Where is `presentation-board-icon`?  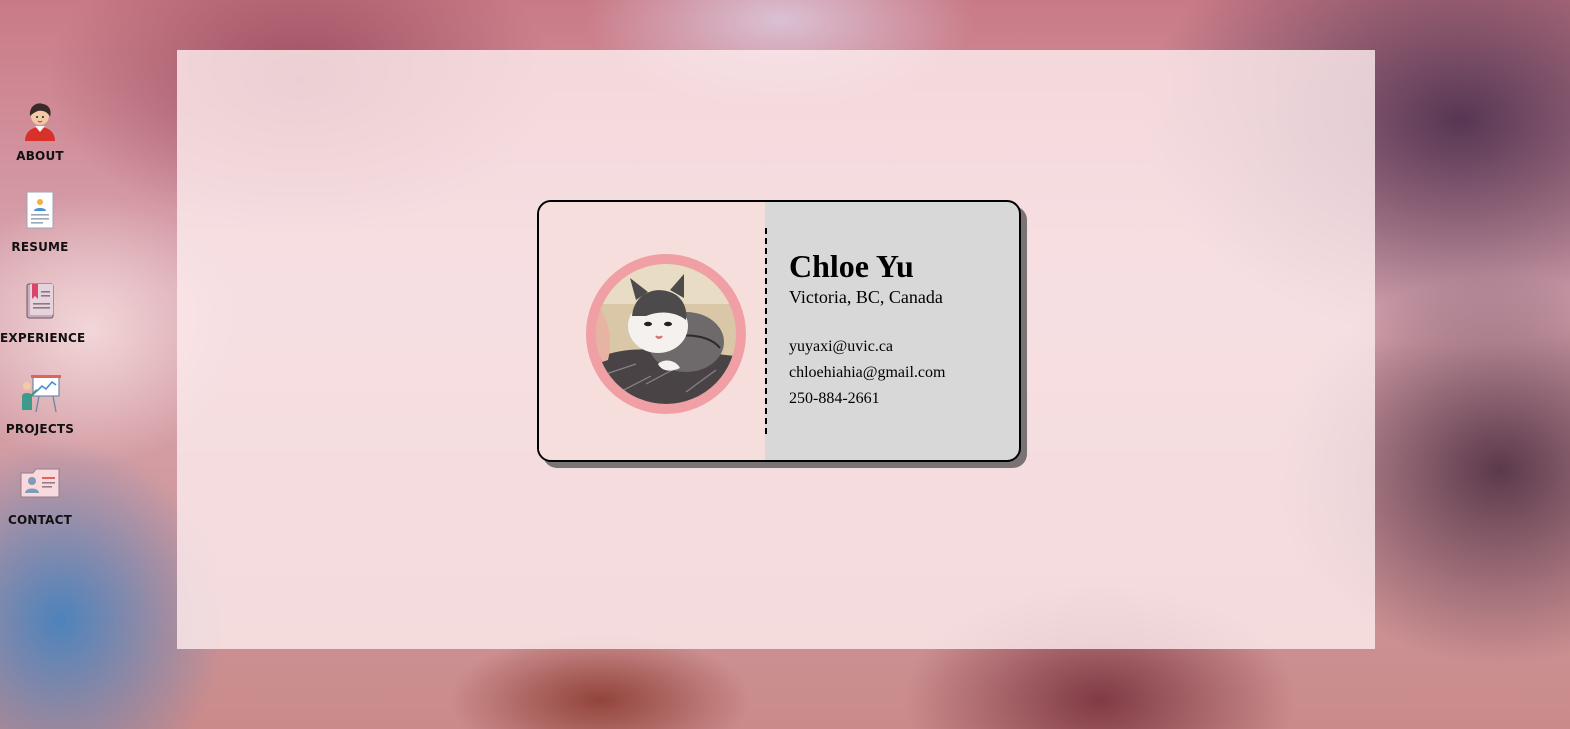
presentation-board-icon is located at coordinates (41, 394).